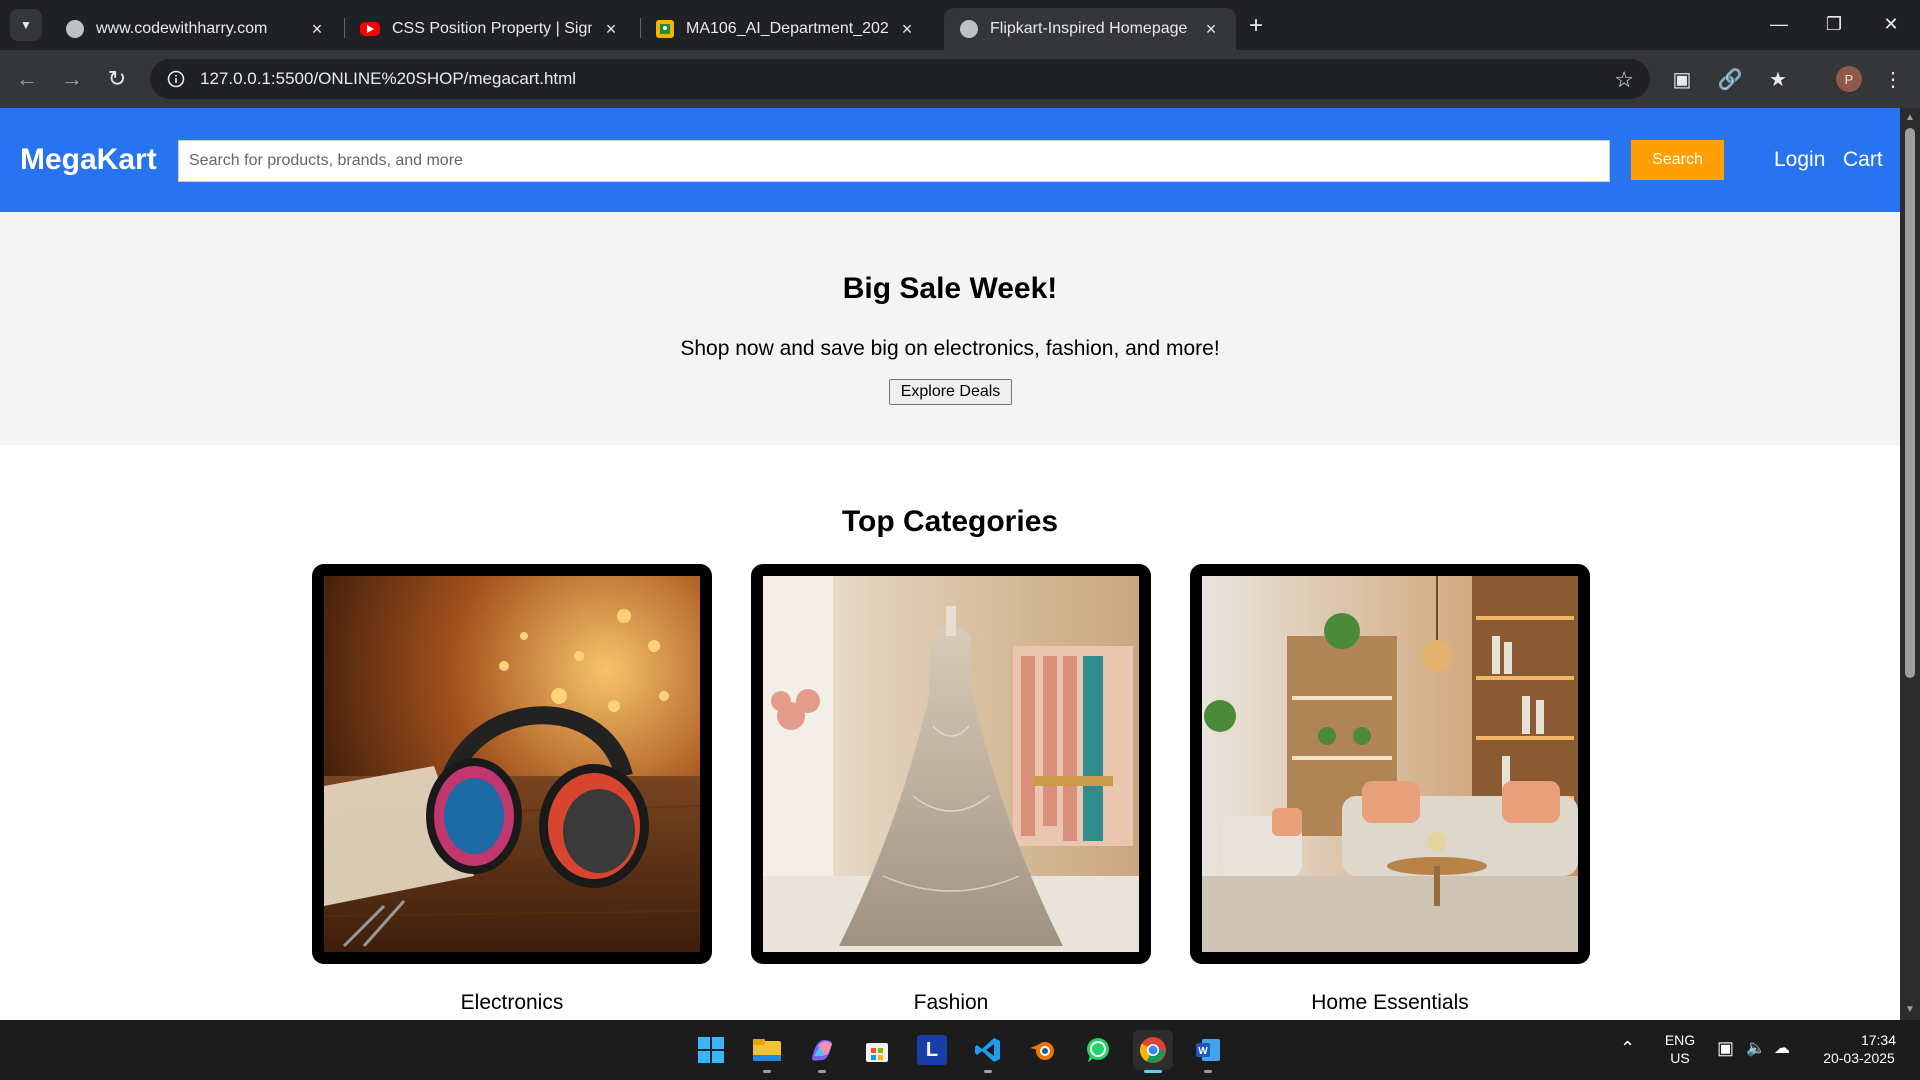  What do you see at coordinates (767, 1051) in the screenshot?
I see `file-explorer-icon` at bounding box center [767, 1051].